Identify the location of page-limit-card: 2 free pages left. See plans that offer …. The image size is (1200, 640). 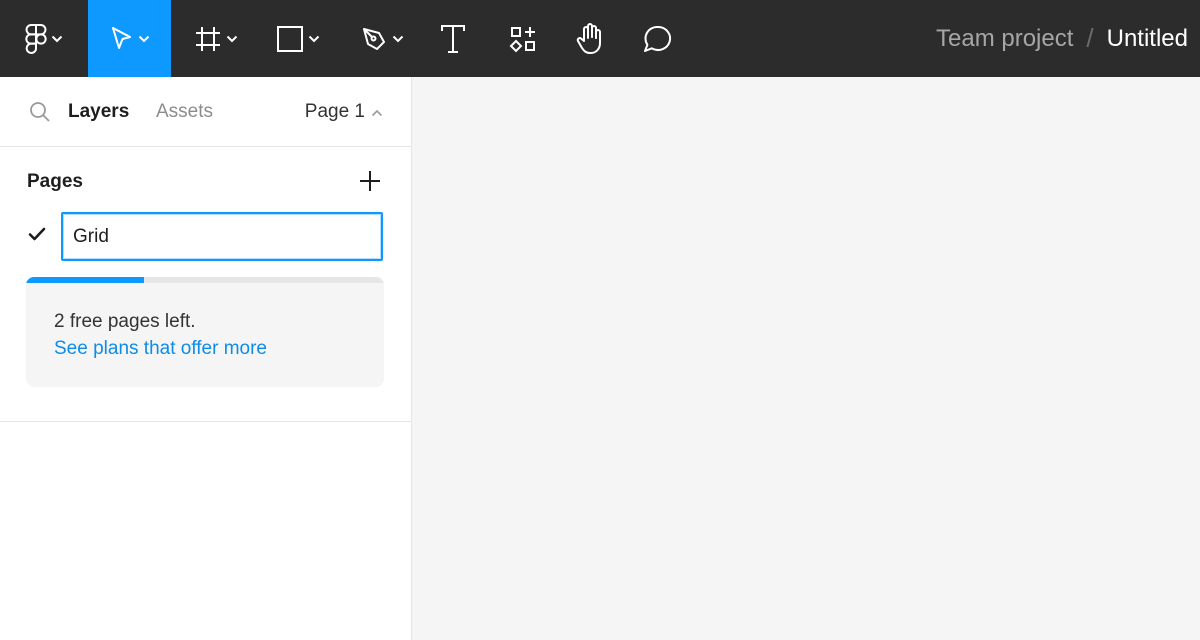
(205, 332).